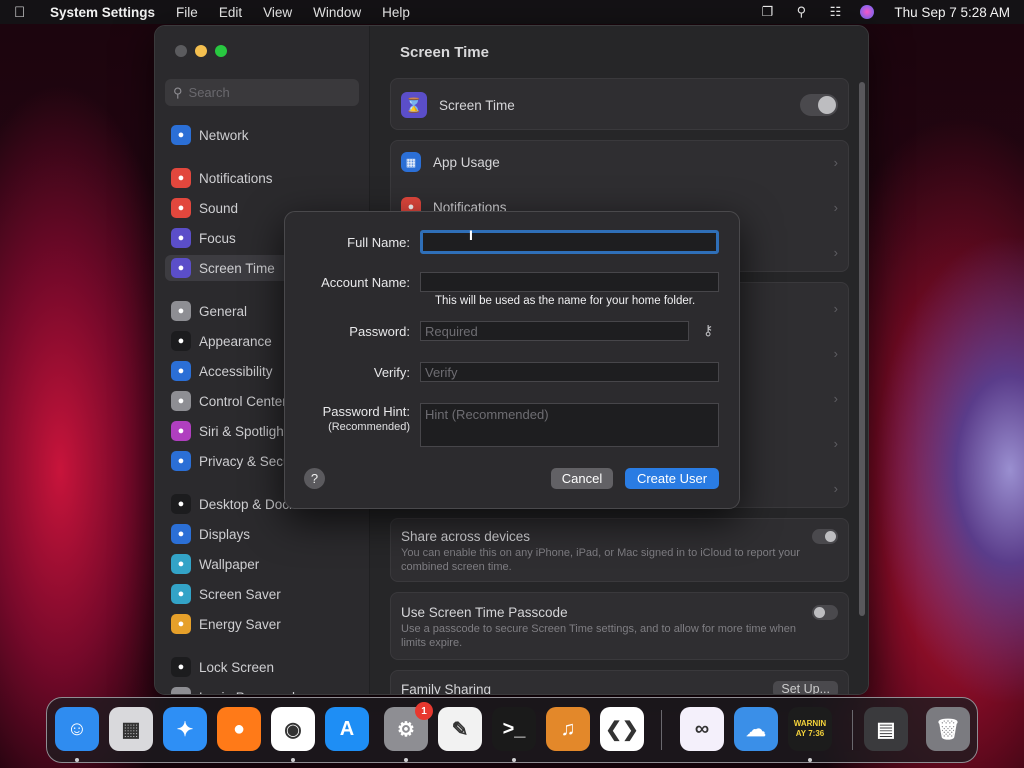 The image size is (1024, 768). Describe the element at coordinates (181, 534) in the screenshot. I see `sun-icon: ●` at that location.